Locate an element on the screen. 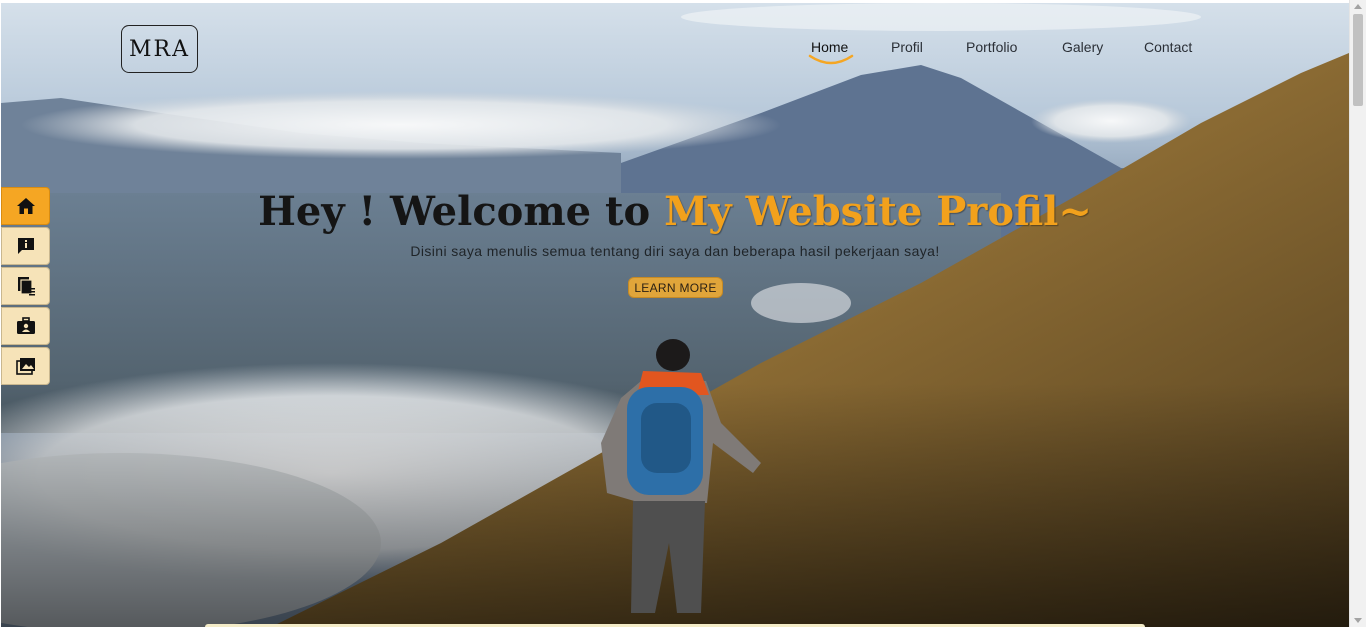  documents-icon is located at coordinates (26, 286).